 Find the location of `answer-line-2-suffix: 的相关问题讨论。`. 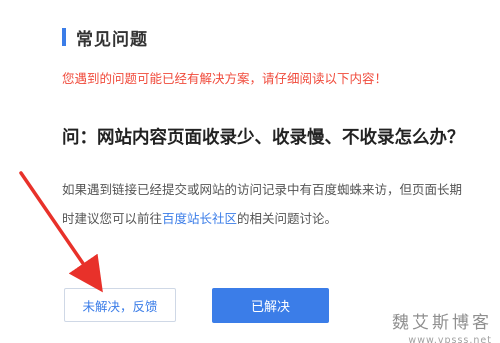

answer-line-2-suffix: 的相关问题讨论。 is located at coordinates (287, 218).